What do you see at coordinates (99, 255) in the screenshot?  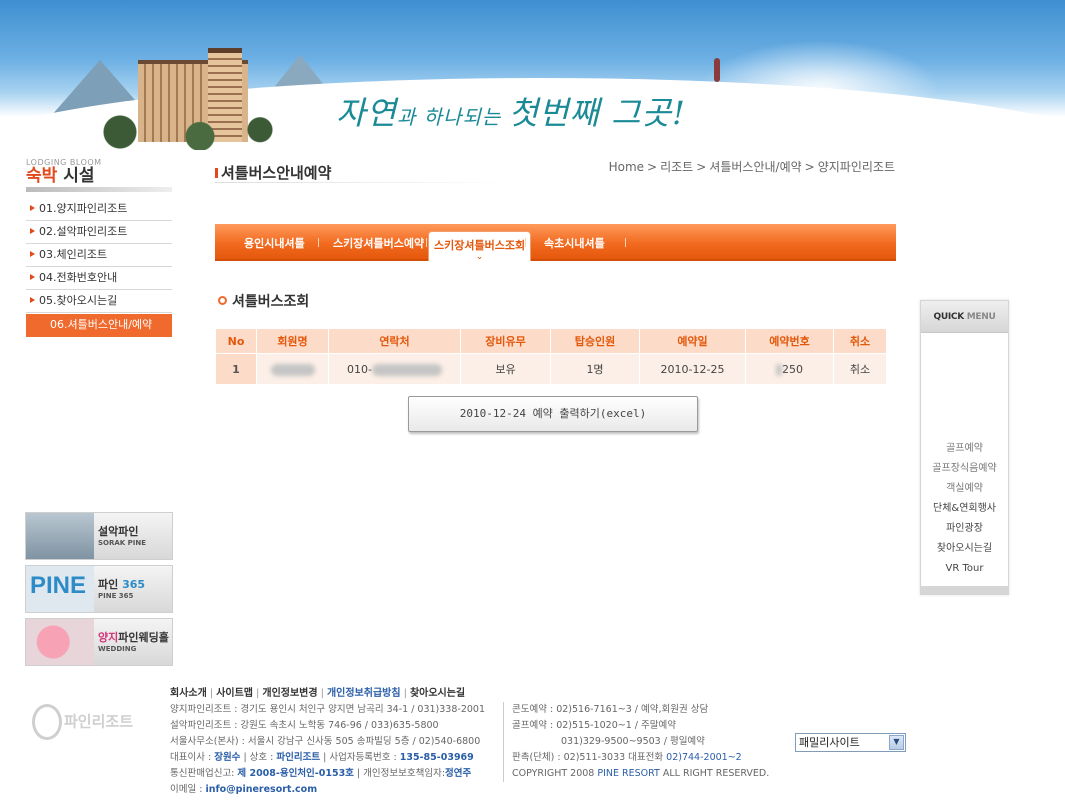 I see `sidebar-item-chain-resort: 03.체인리조트` at bounding box center [99, 255].